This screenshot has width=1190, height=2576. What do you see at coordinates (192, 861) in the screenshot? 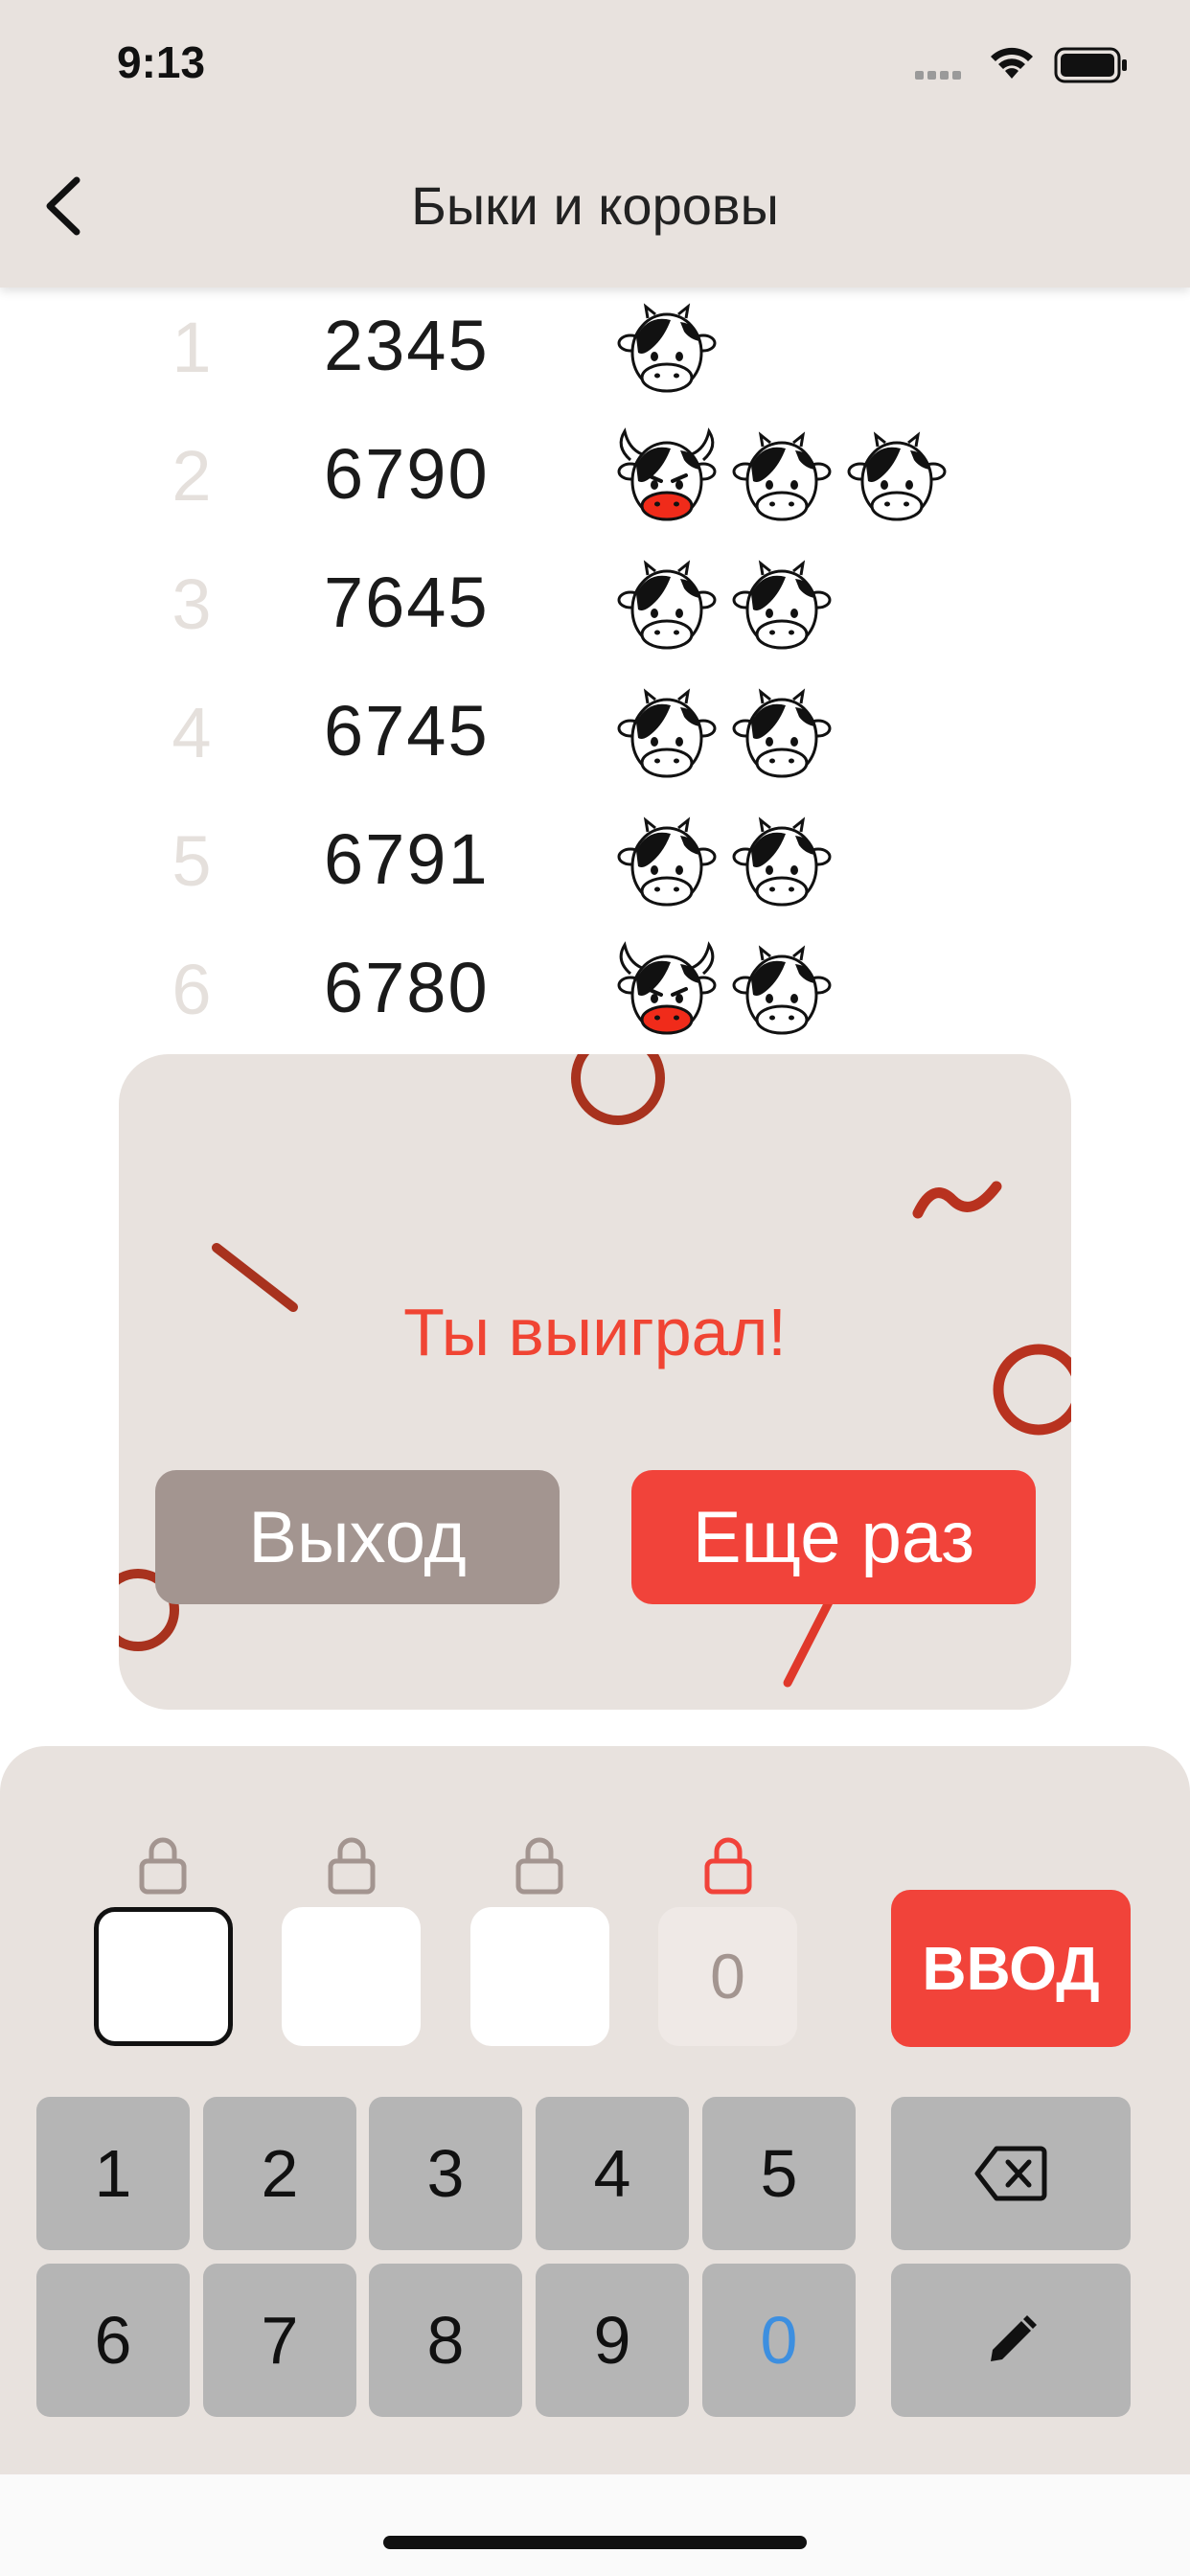
I see `guess-index: 5` at bounding box center [192, 861].